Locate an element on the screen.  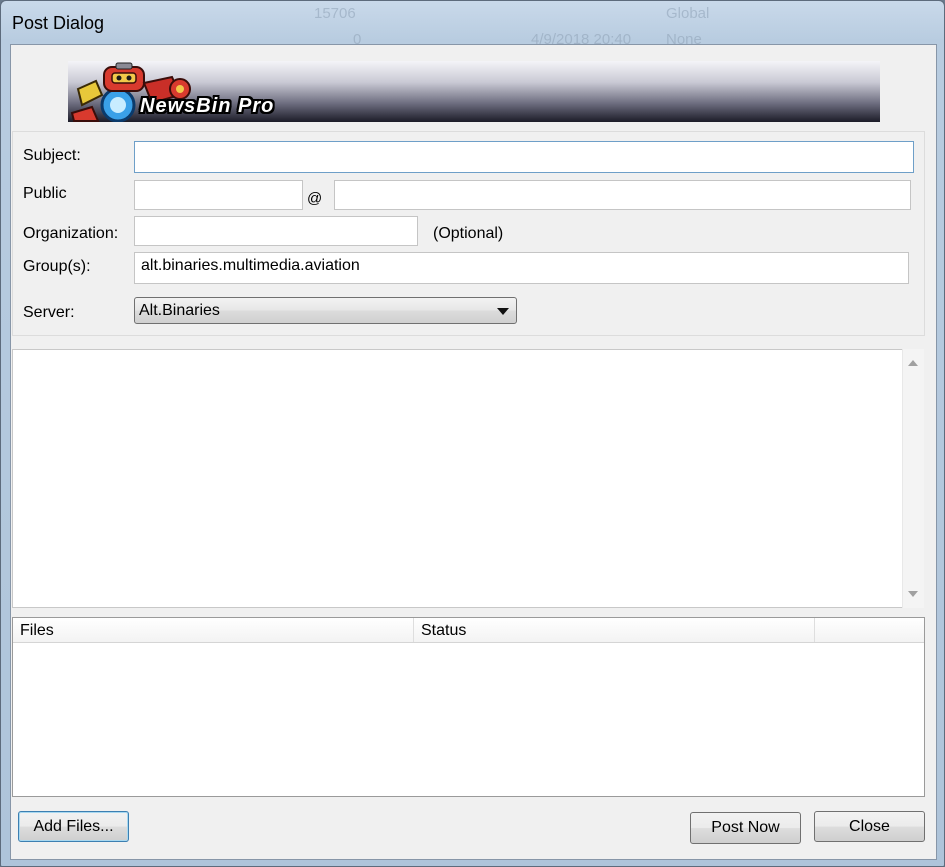
background-row-text: Global is located at coordinates (688, 13).